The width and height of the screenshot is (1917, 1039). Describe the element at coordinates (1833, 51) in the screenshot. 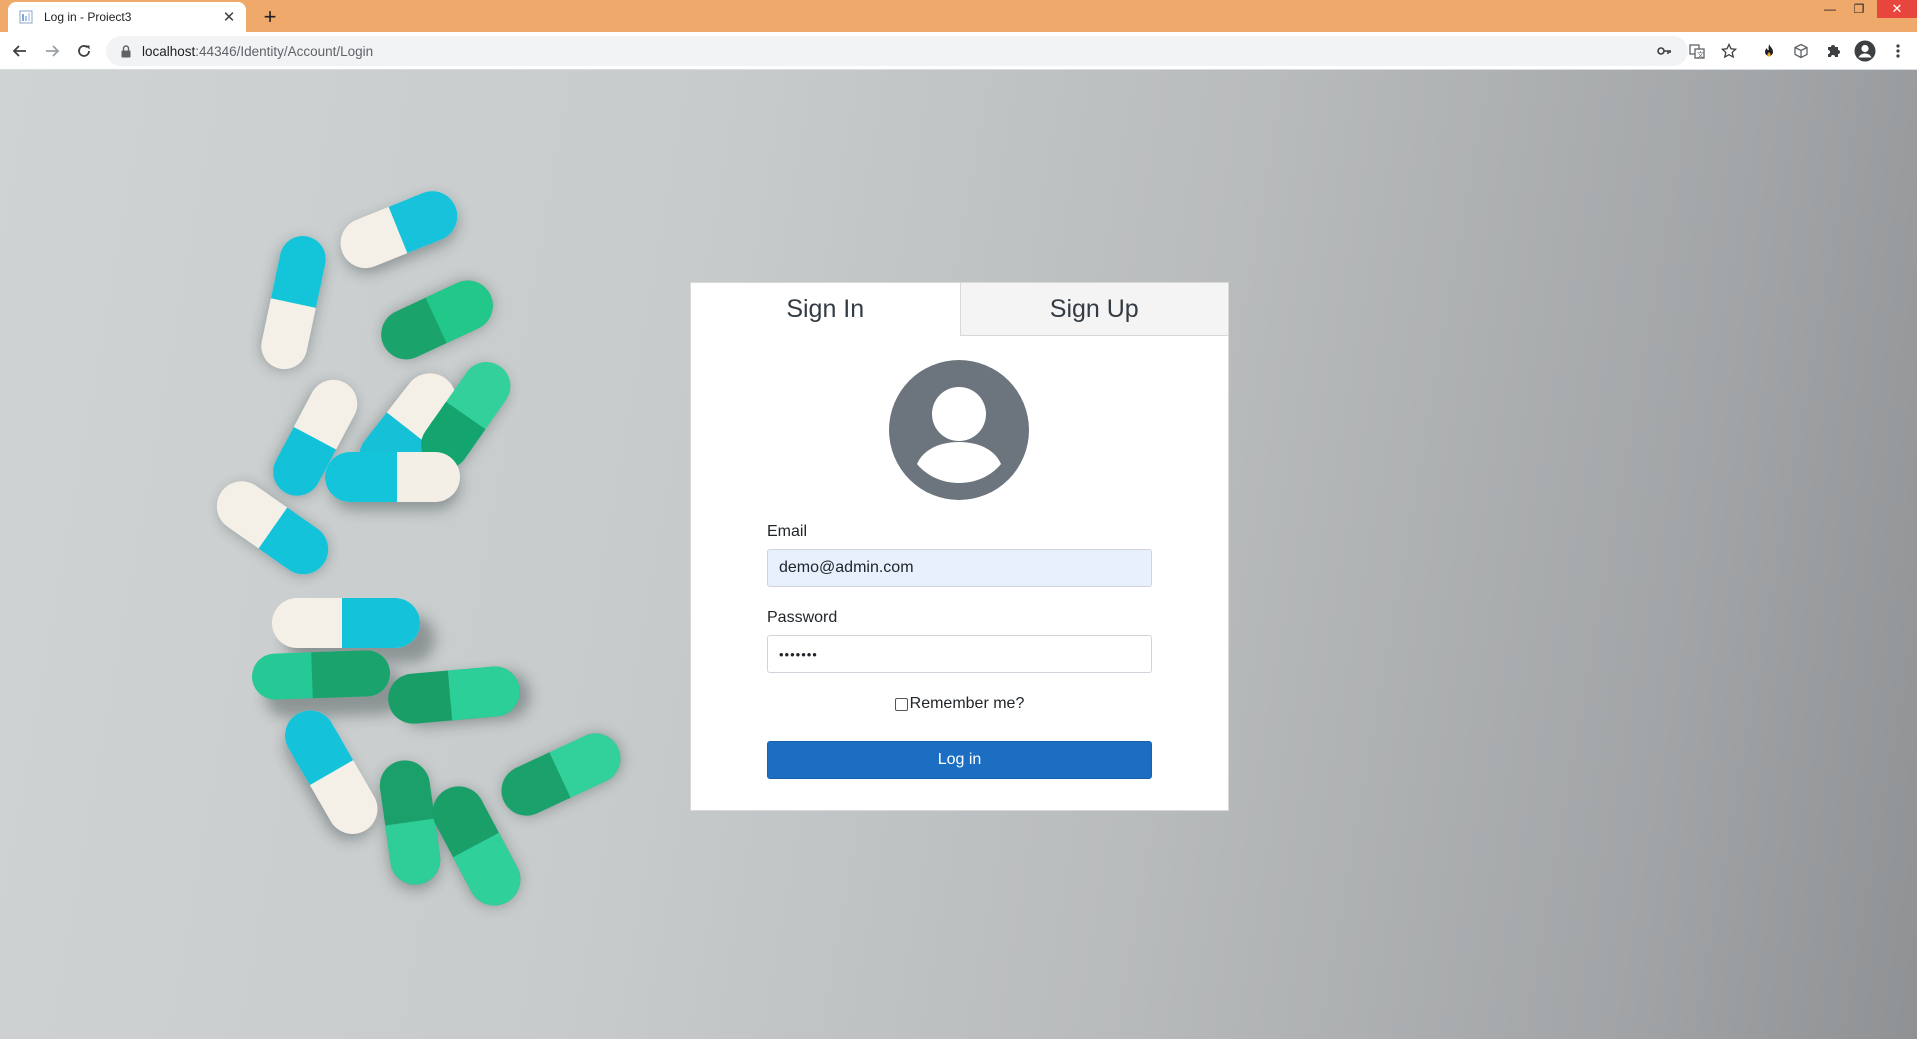

I see `puzzle-icon` at that location.